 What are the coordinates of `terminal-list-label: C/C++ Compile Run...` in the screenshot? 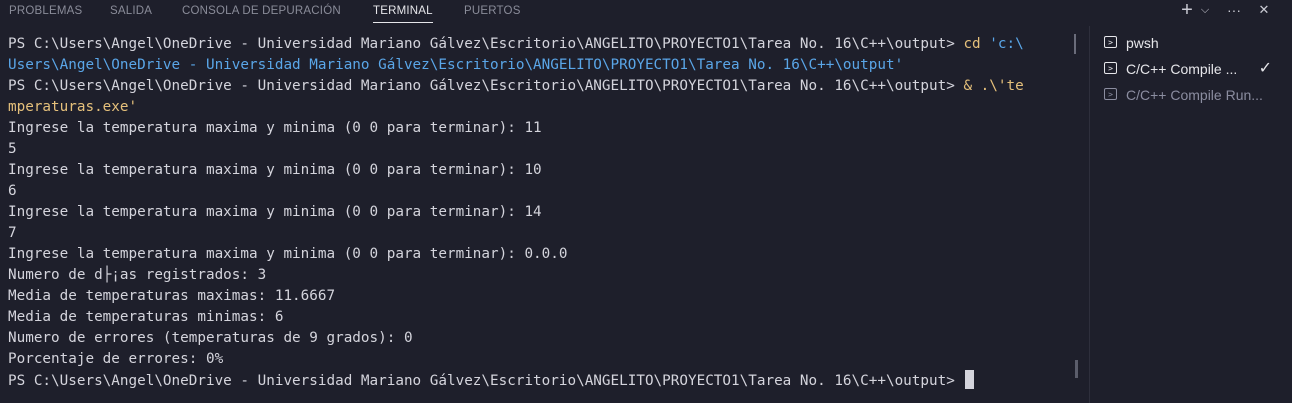 It's located at (1194, 95).